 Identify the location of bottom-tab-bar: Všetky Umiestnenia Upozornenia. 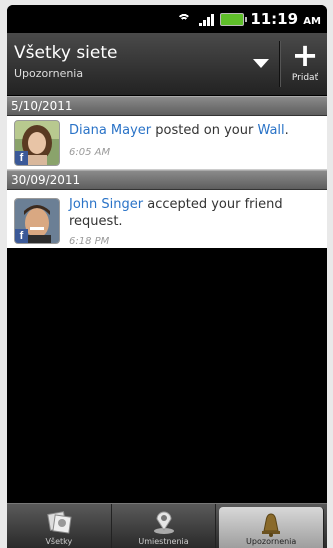
(167, 525).